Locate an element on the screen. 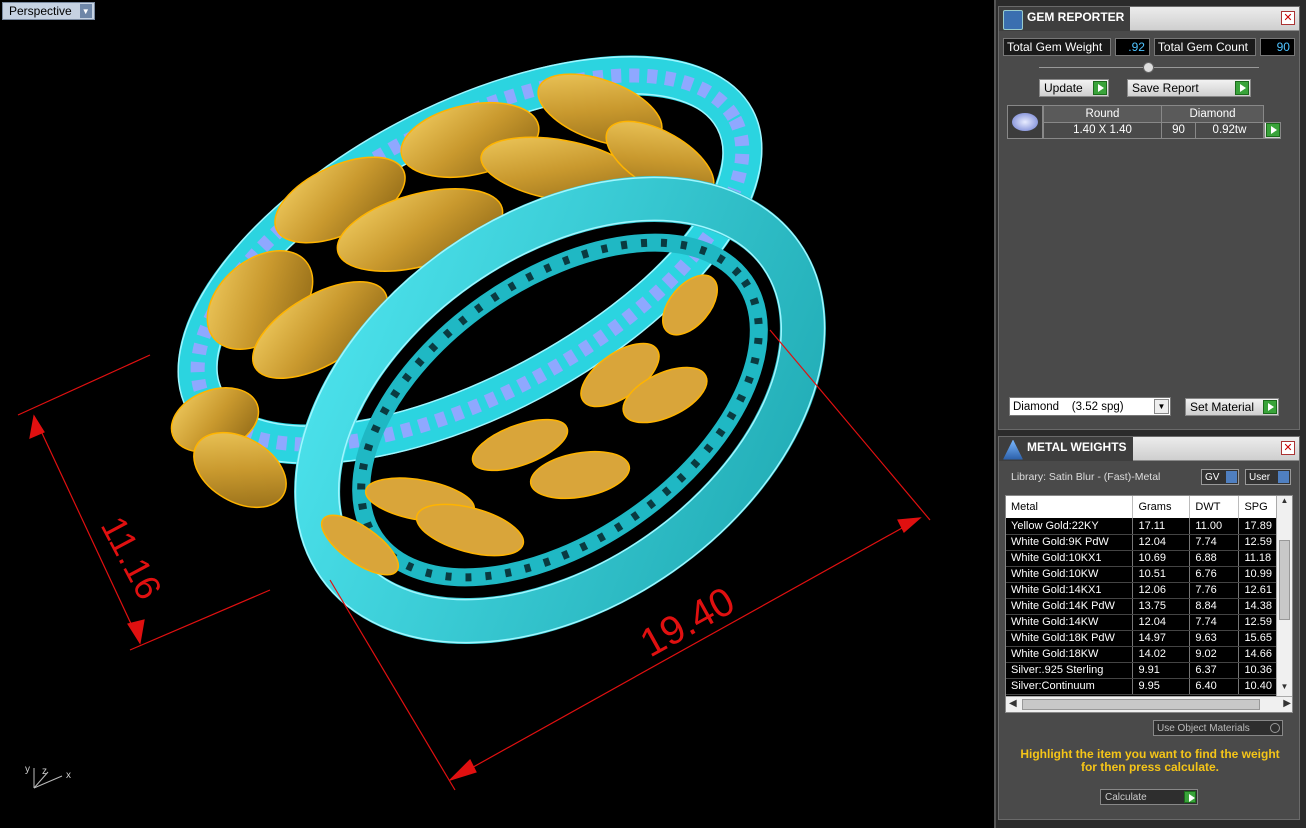  set-material-go-icon is located at coordinates (1270, 406).